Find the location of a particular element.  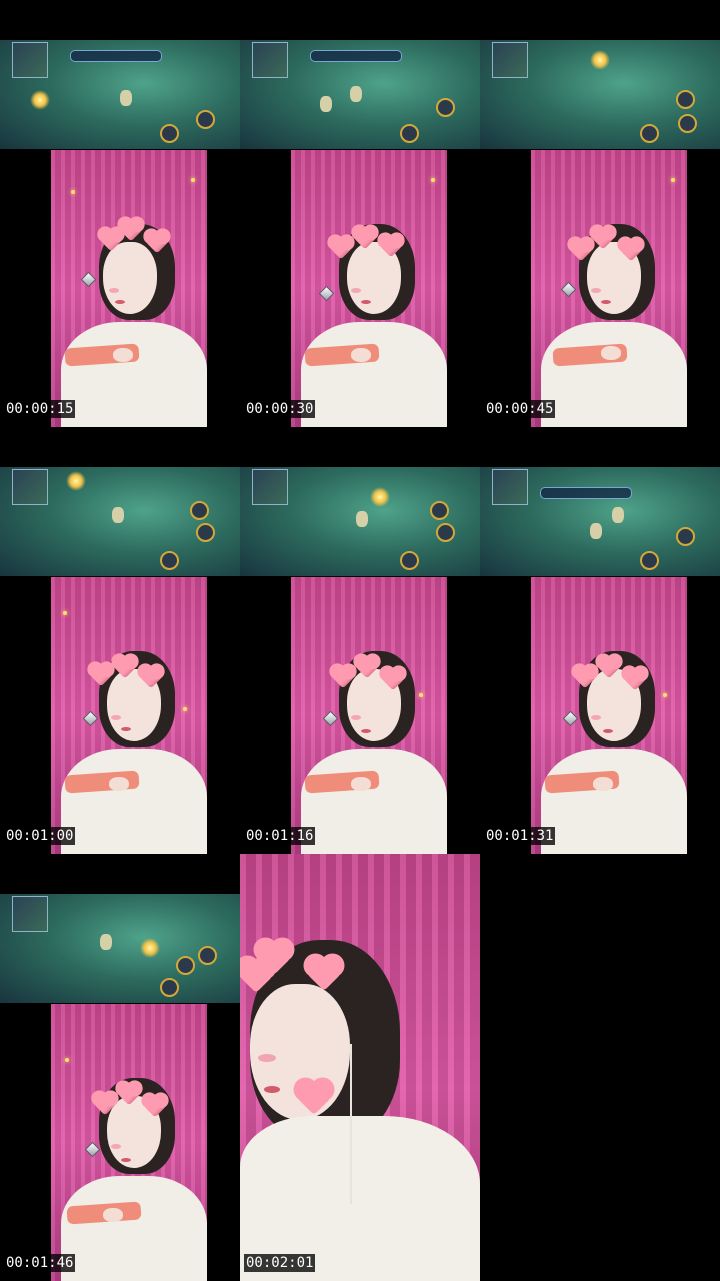

star-icon is located at coordinates (40, 100).